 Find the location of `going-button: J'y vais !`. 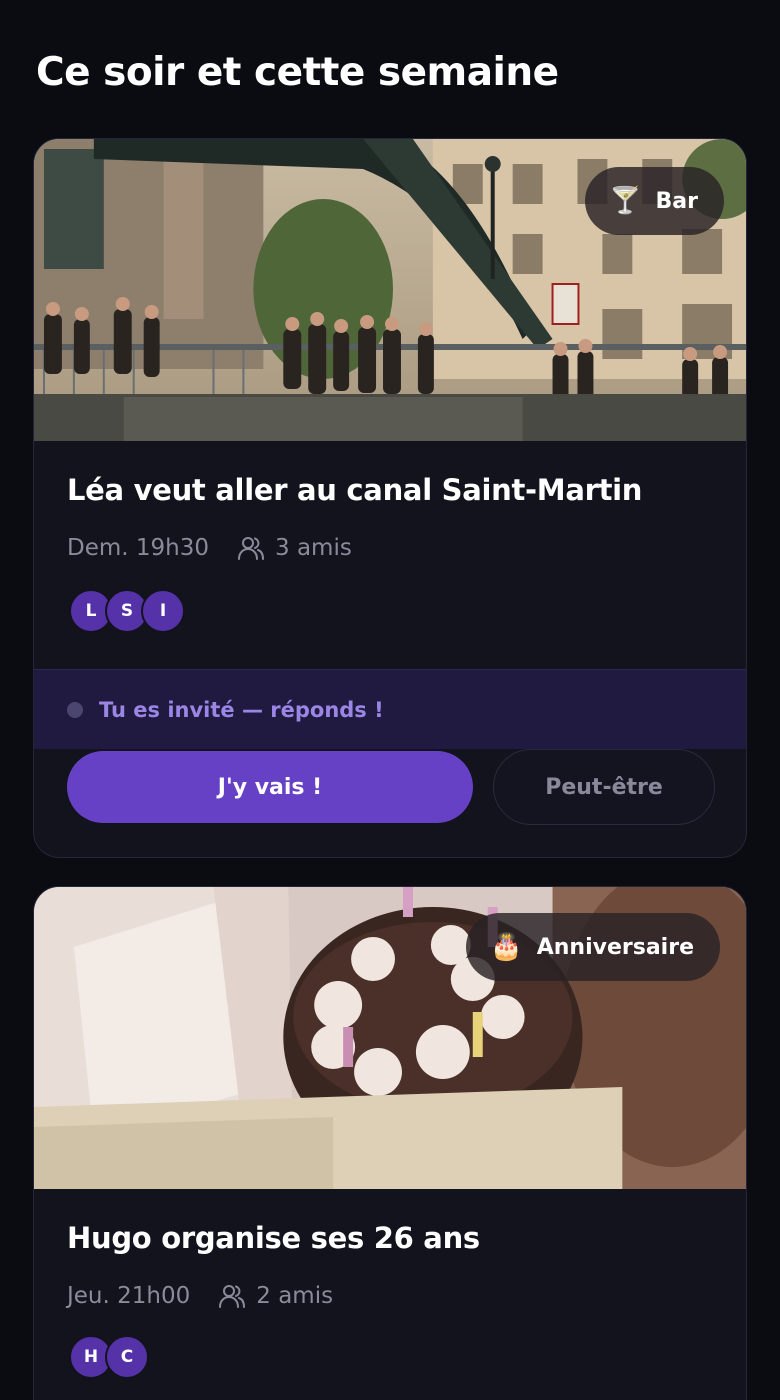

going-button: J'y vais ! is located at coordinates (270, 787).